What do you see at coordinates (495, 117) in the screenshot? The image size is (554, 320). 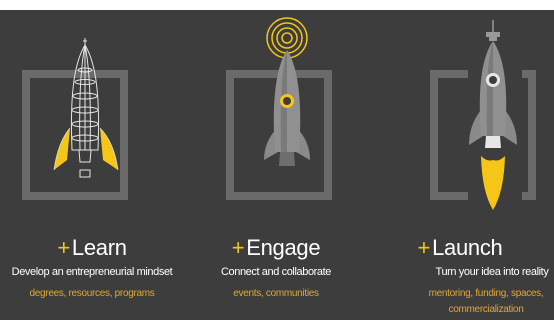 I see `rocket-launching-icon` at bounding box center [495, 117].